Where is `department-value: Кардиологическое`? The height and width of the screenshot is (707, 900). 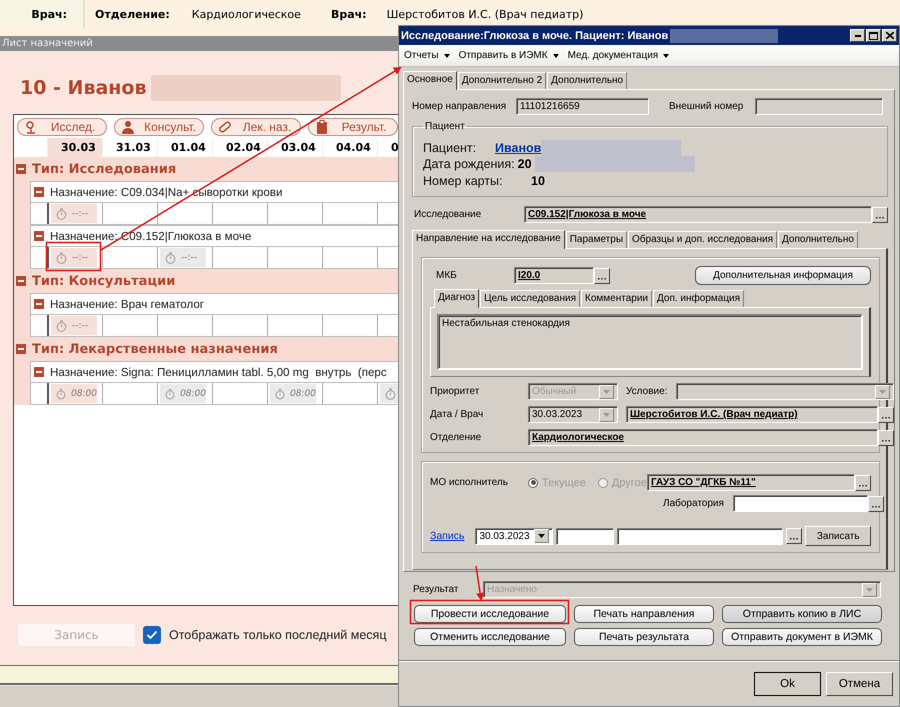
department-value: Кардиологическое is located at coordinates (246, 14).